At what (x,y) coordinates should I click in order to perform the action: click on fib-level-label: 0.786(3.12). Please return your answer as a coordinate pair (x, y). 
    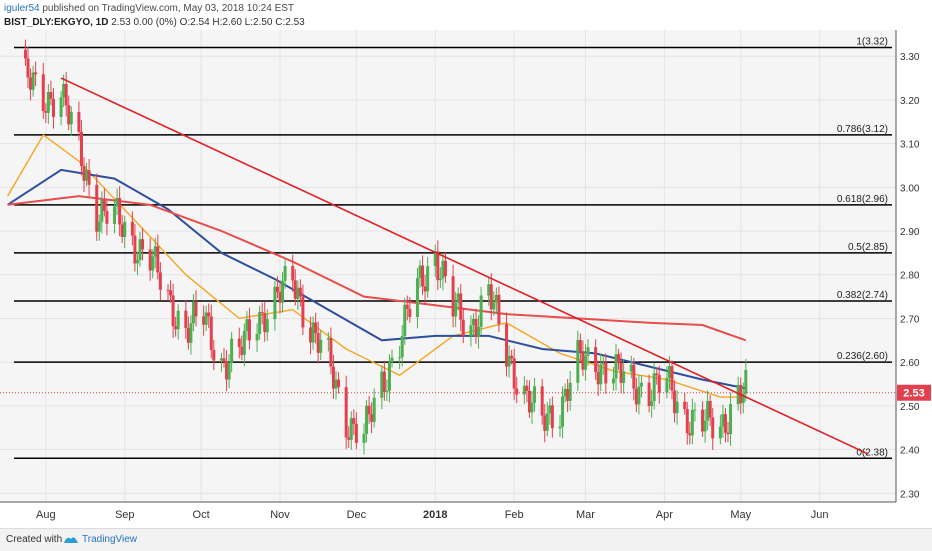
    Looking at the image, I should click on (862, 129).